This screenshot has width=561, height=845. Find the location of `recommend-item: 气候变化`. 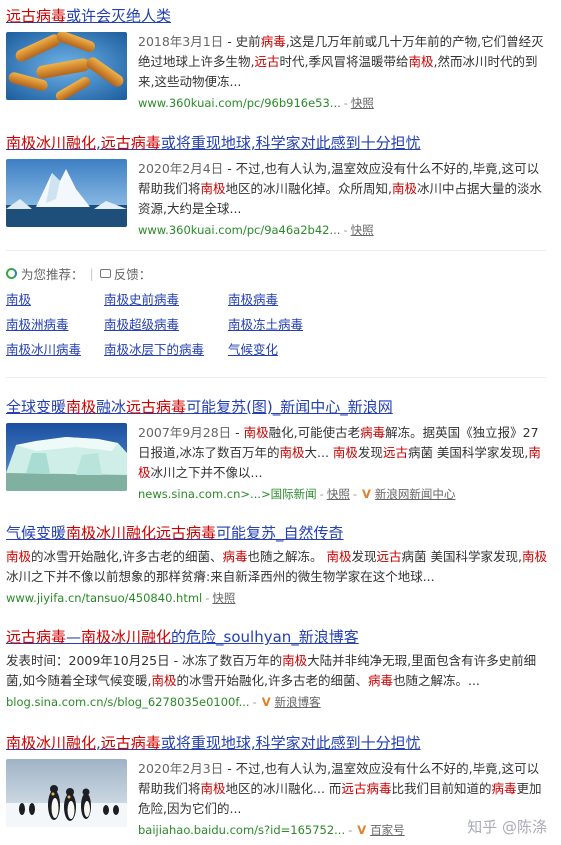

recommend-item: 气候变化 is located at coordinates (283, 349).